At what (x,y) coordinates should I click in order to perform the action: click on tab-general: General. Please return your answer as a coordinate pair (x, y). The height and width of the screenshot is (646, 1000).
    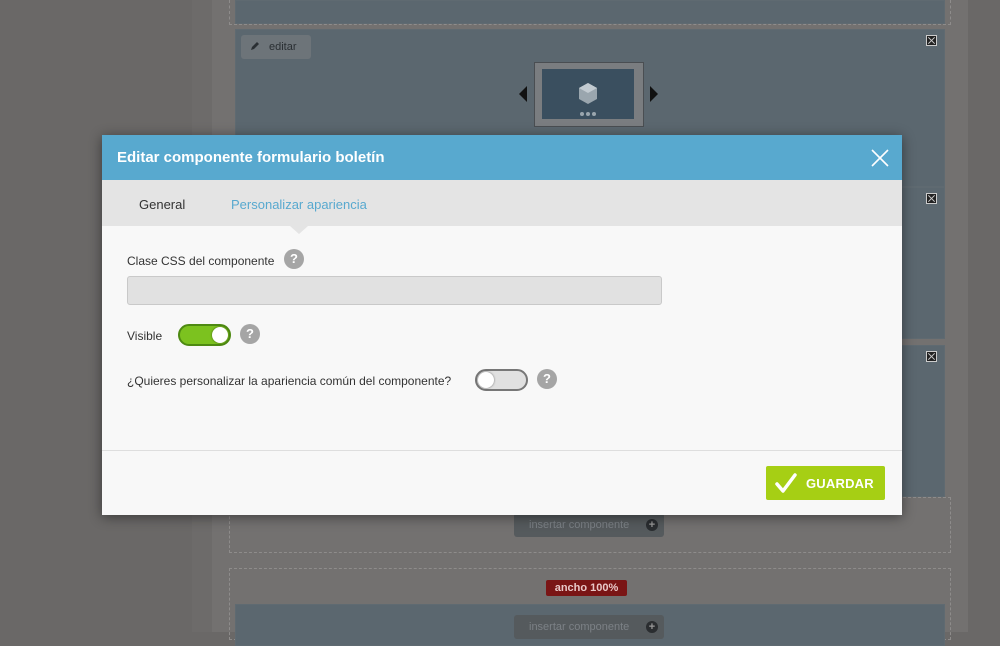
    Looking at the image, I should click on (162, 204).